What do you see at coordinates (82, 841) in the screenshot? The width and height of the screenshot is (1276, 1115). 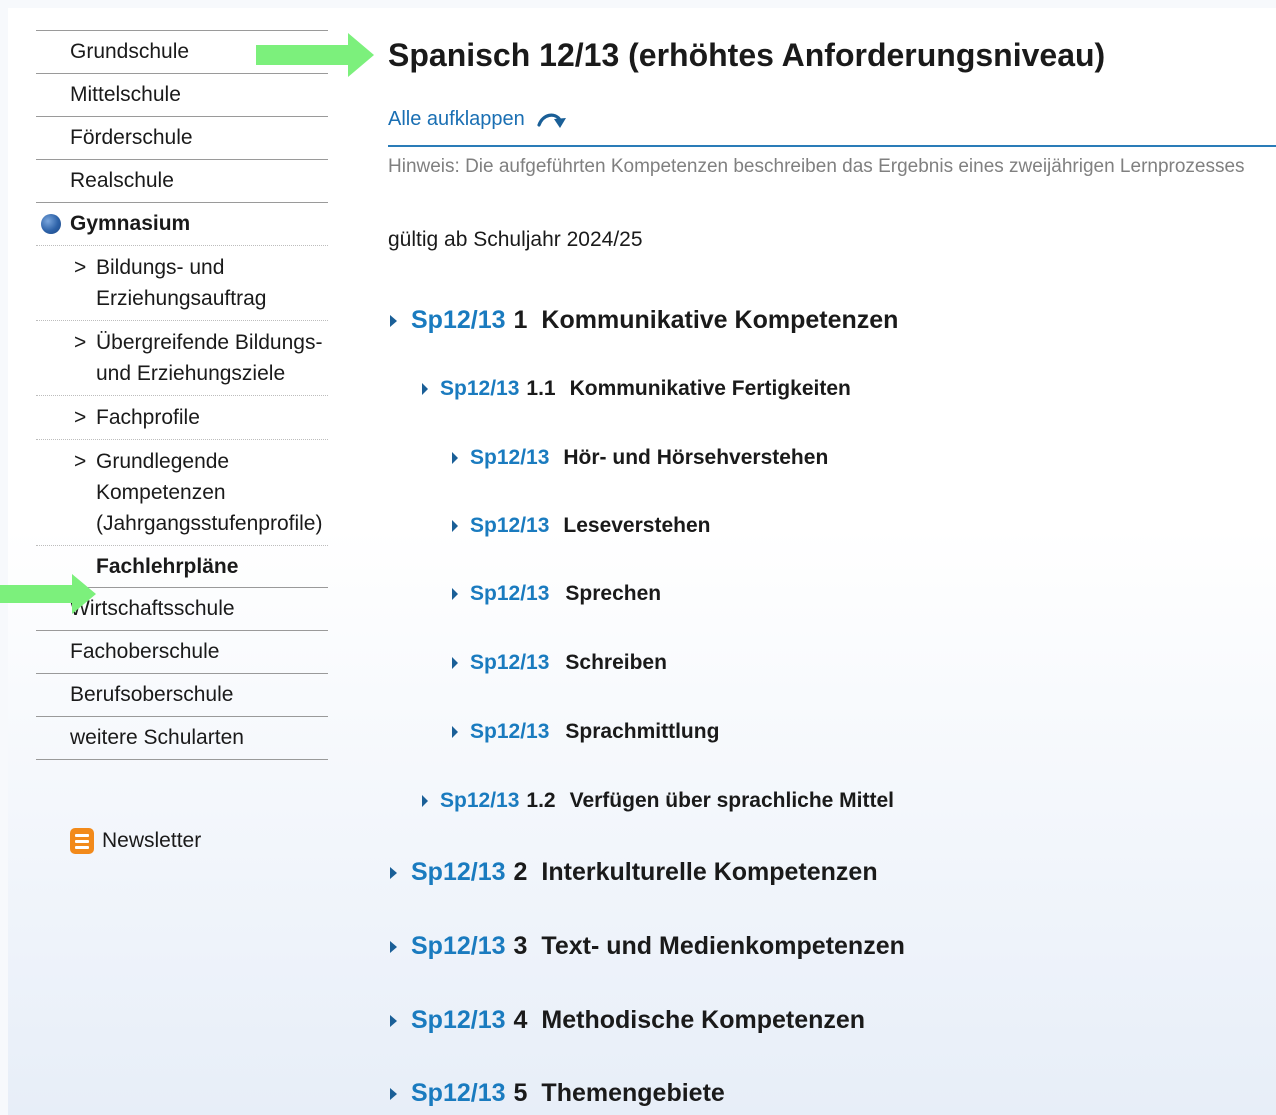 I see `newsletter-icon` at bounding box center [82, 841].